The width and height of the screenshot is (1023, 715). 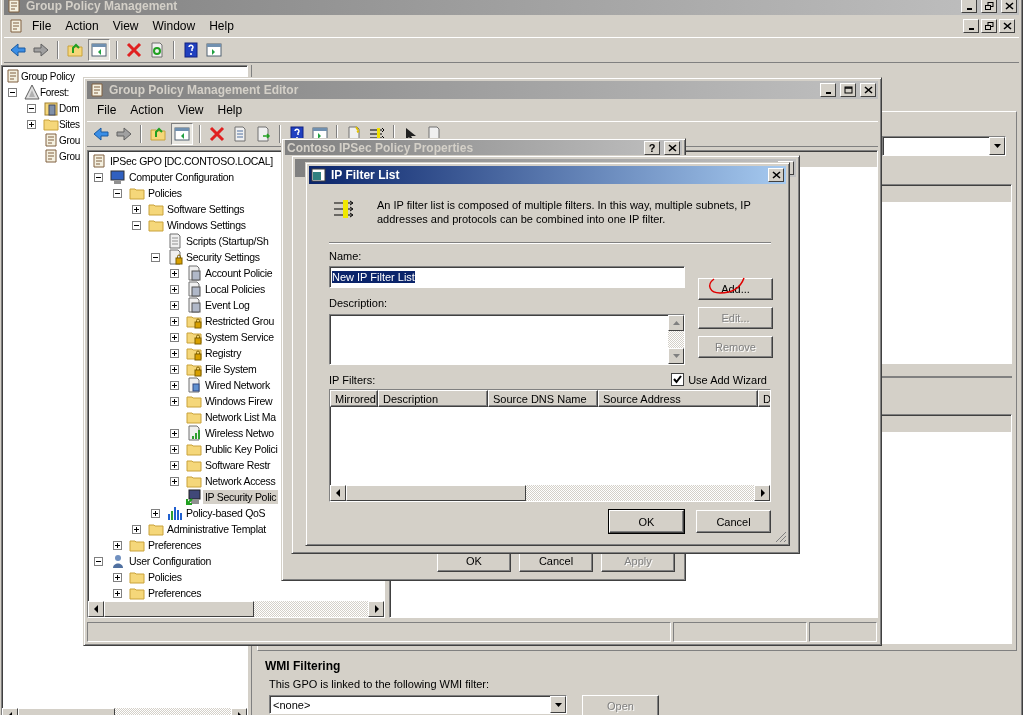 I want to click on refresh-icon, so click(x=157, y=50).